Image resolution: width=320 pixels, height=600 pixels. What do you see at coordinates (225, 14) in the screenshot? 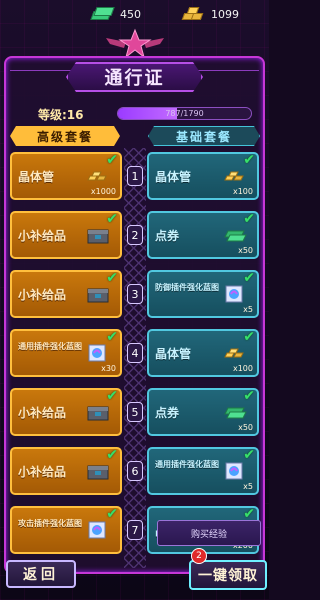
I see `gold-value: 1099` at bounding box center [225, 14].